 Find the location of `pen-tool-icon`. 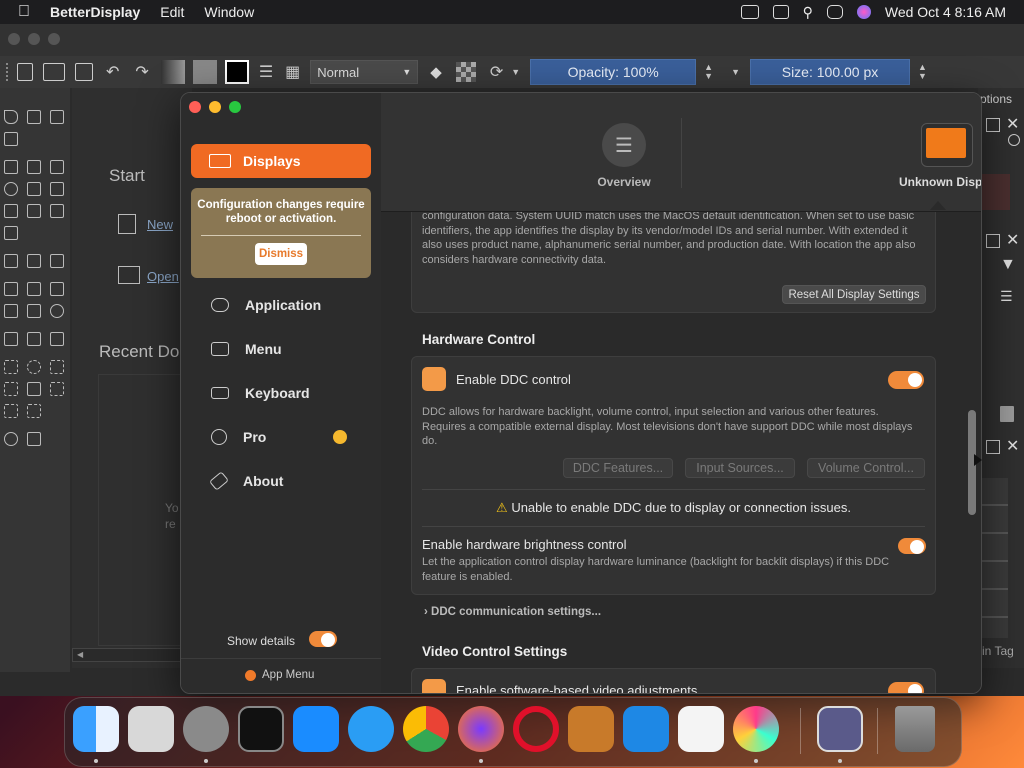

pen-tool-icon is located at coordinates (11, 139).